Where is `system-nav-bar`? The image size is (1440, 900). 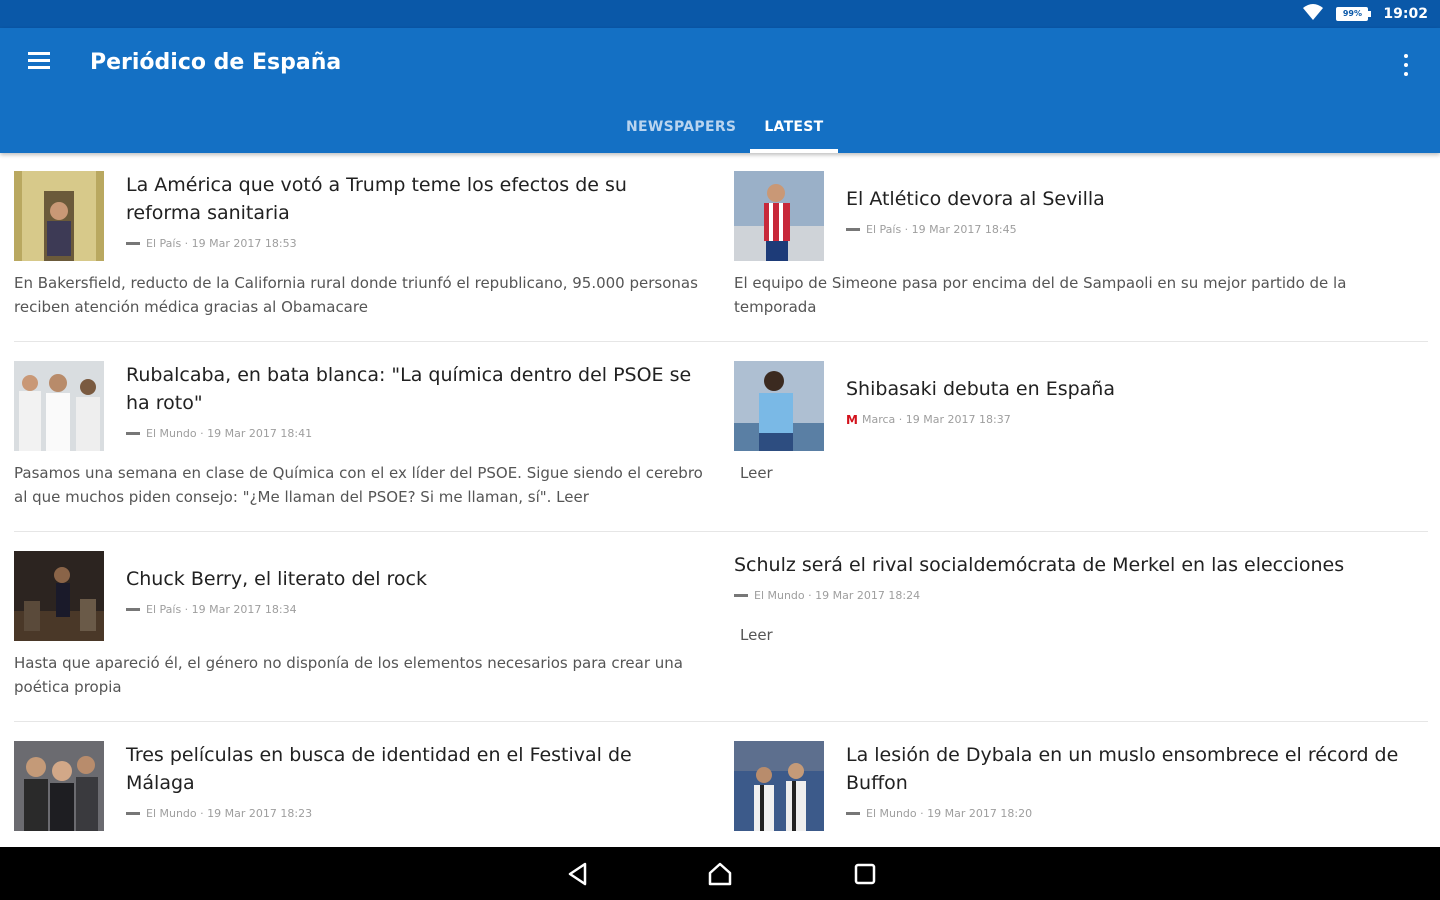 system-nav-bar is located at coordinates (720, 873).